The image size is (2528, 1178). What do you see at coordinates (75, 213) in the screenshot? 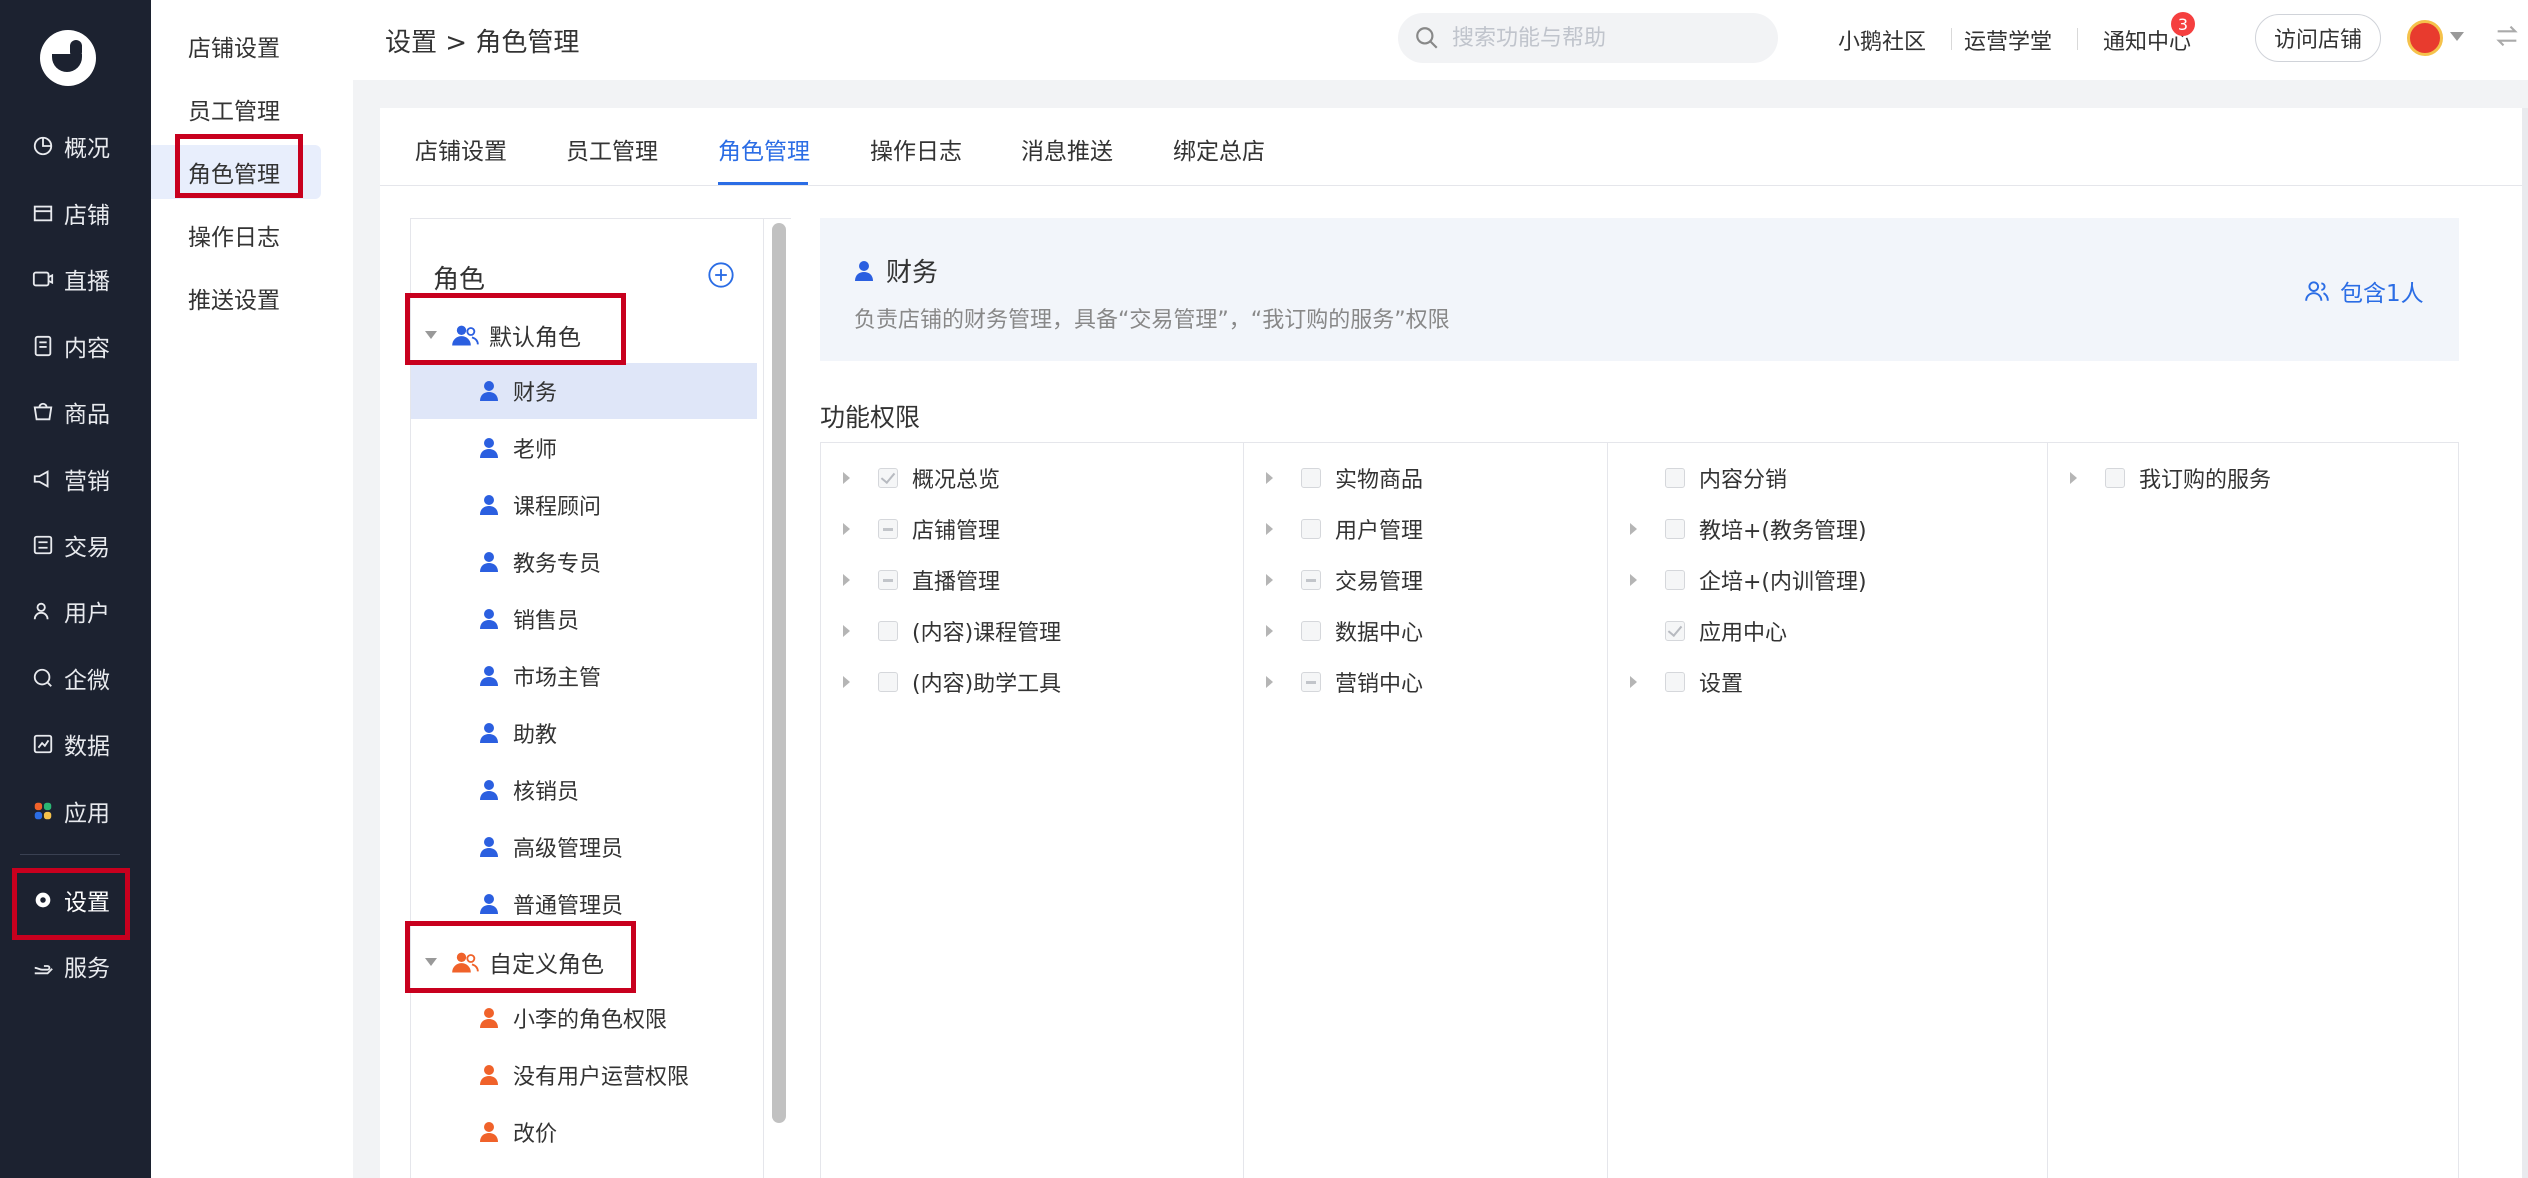
I see `nav-item-1: 店铺` at bounding box center [75, 213].